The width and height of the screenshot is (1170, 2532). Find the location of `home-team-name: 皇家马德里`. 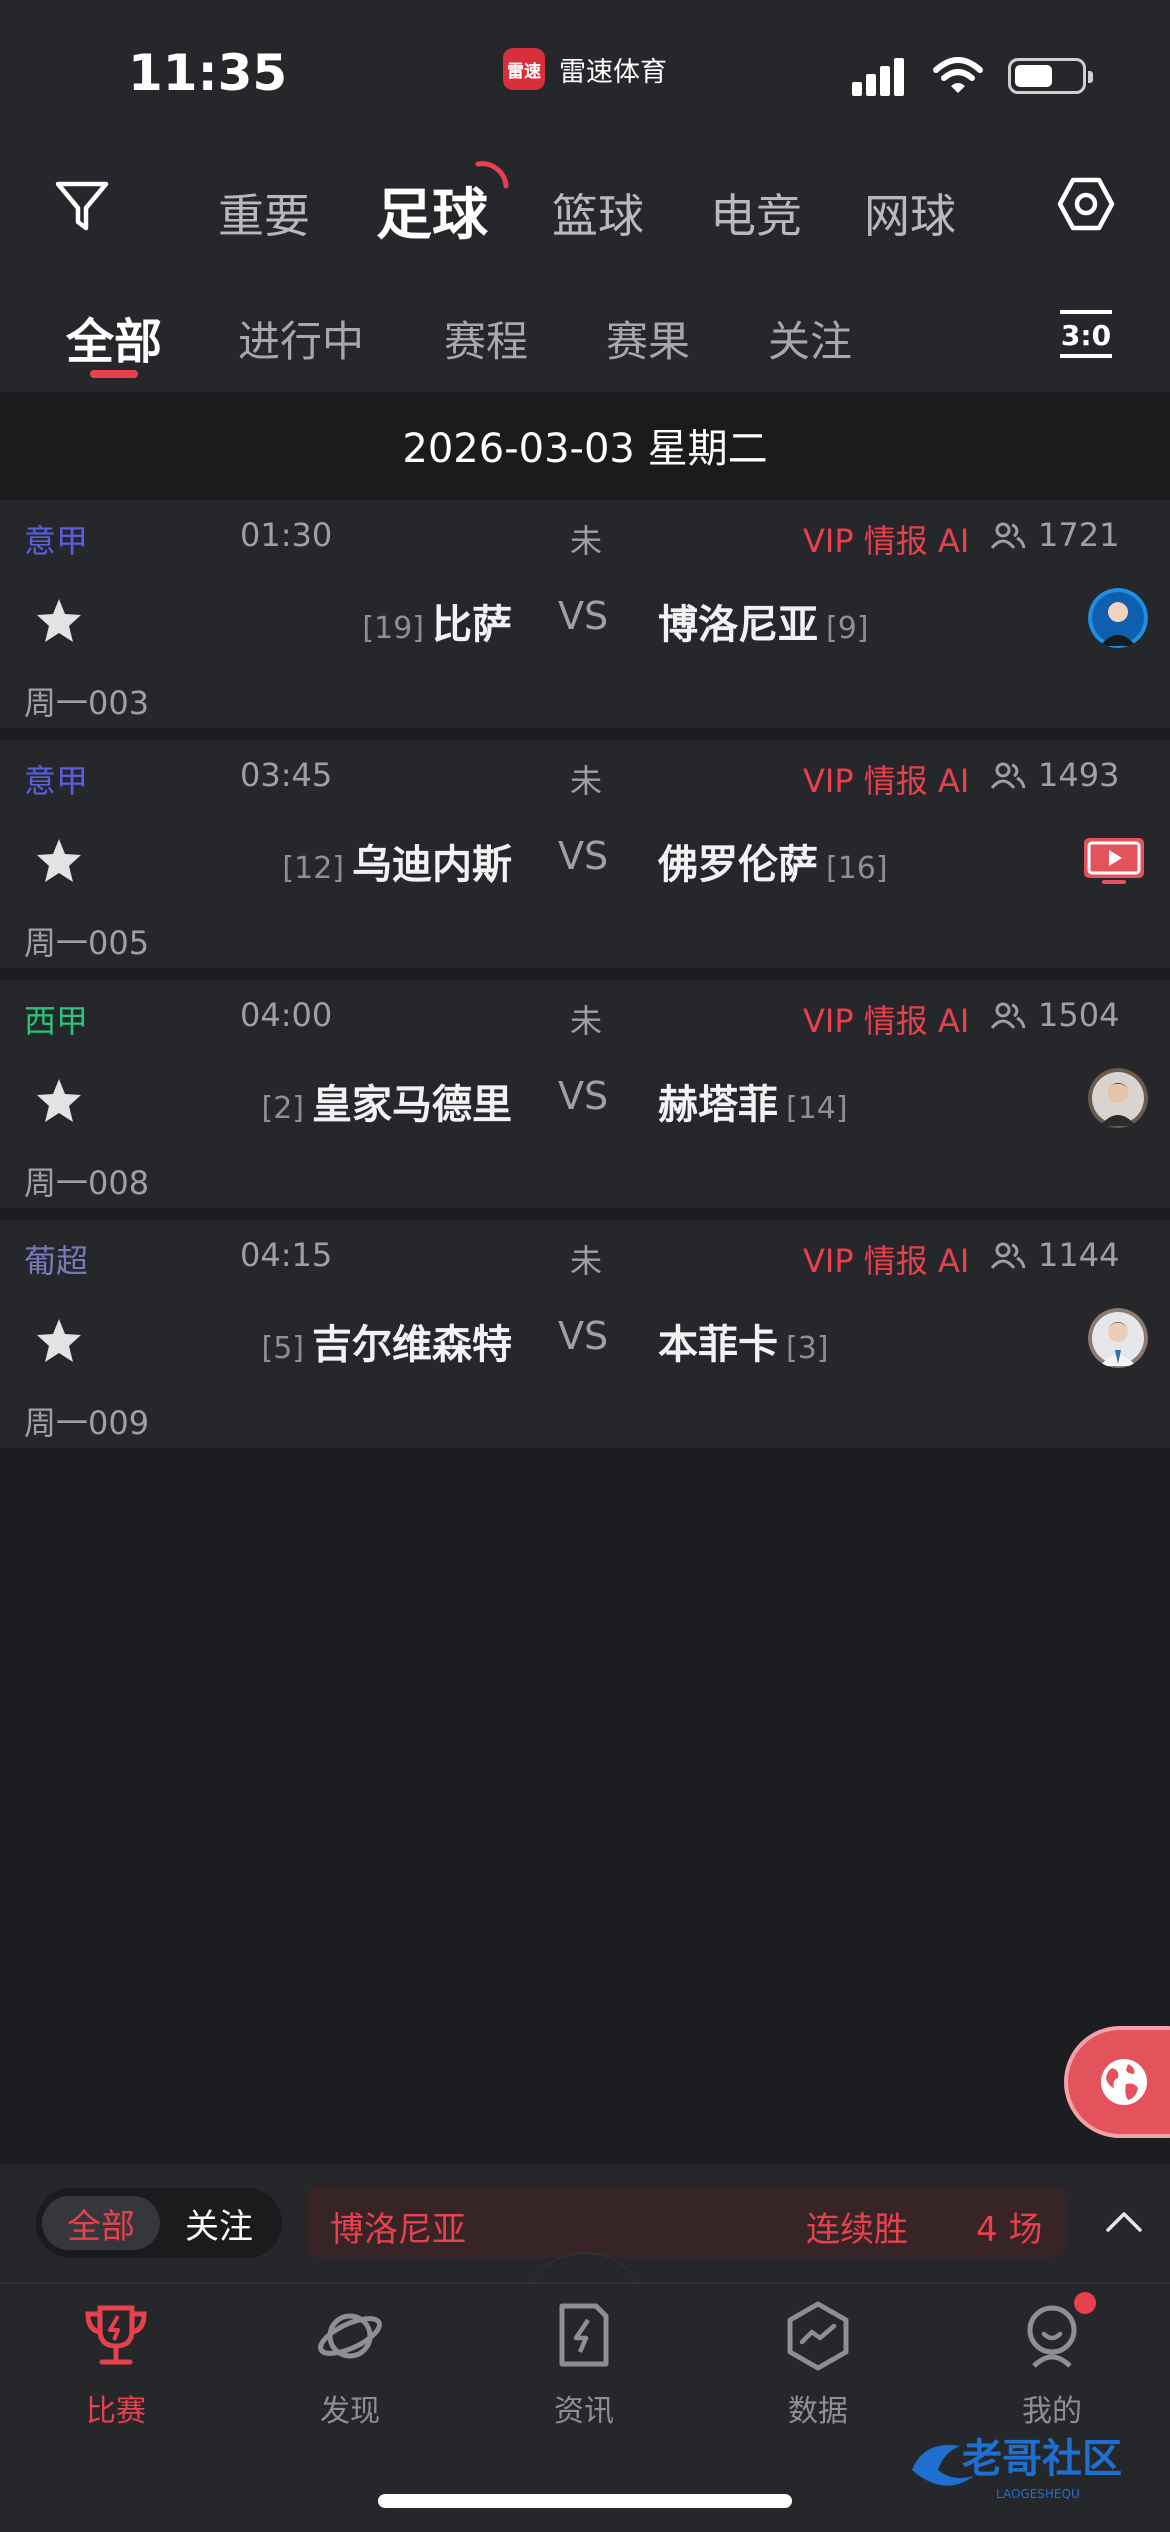

home-team-name: 皇家马德里 is located at coordinates (412, 1105).